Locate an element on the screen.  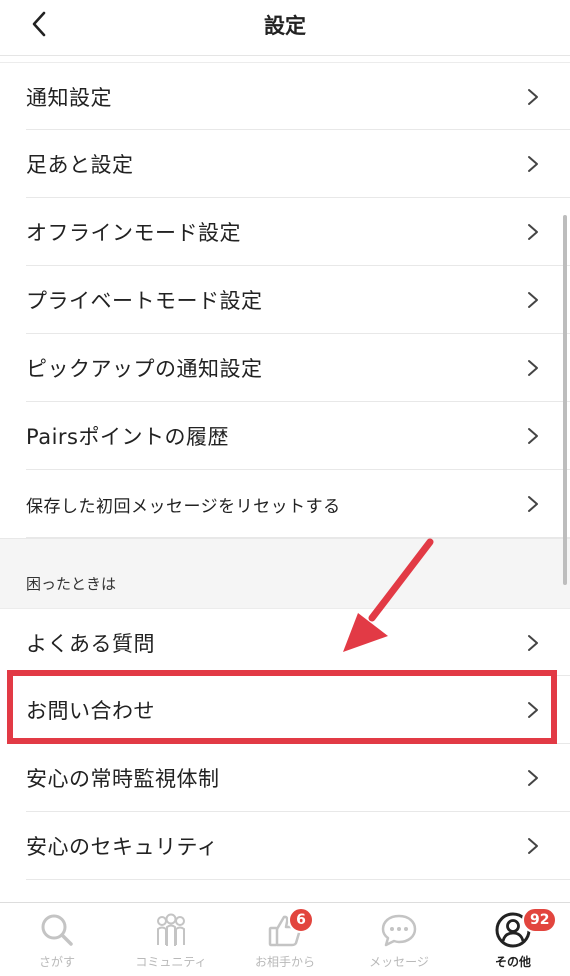
notification-badge: 6 is located at coordinates (301, 920).